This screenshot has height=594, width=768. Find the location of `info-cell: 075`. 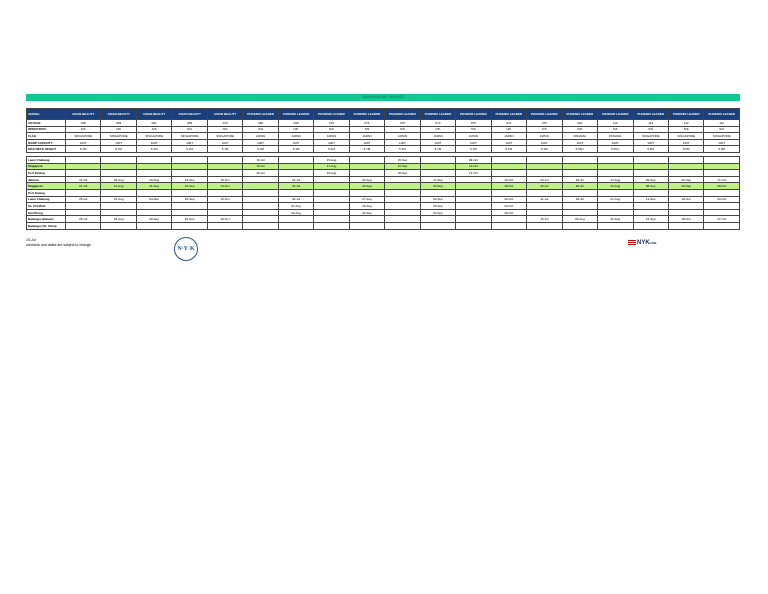

info-cell: 075 is located at coordinates (367, 123).